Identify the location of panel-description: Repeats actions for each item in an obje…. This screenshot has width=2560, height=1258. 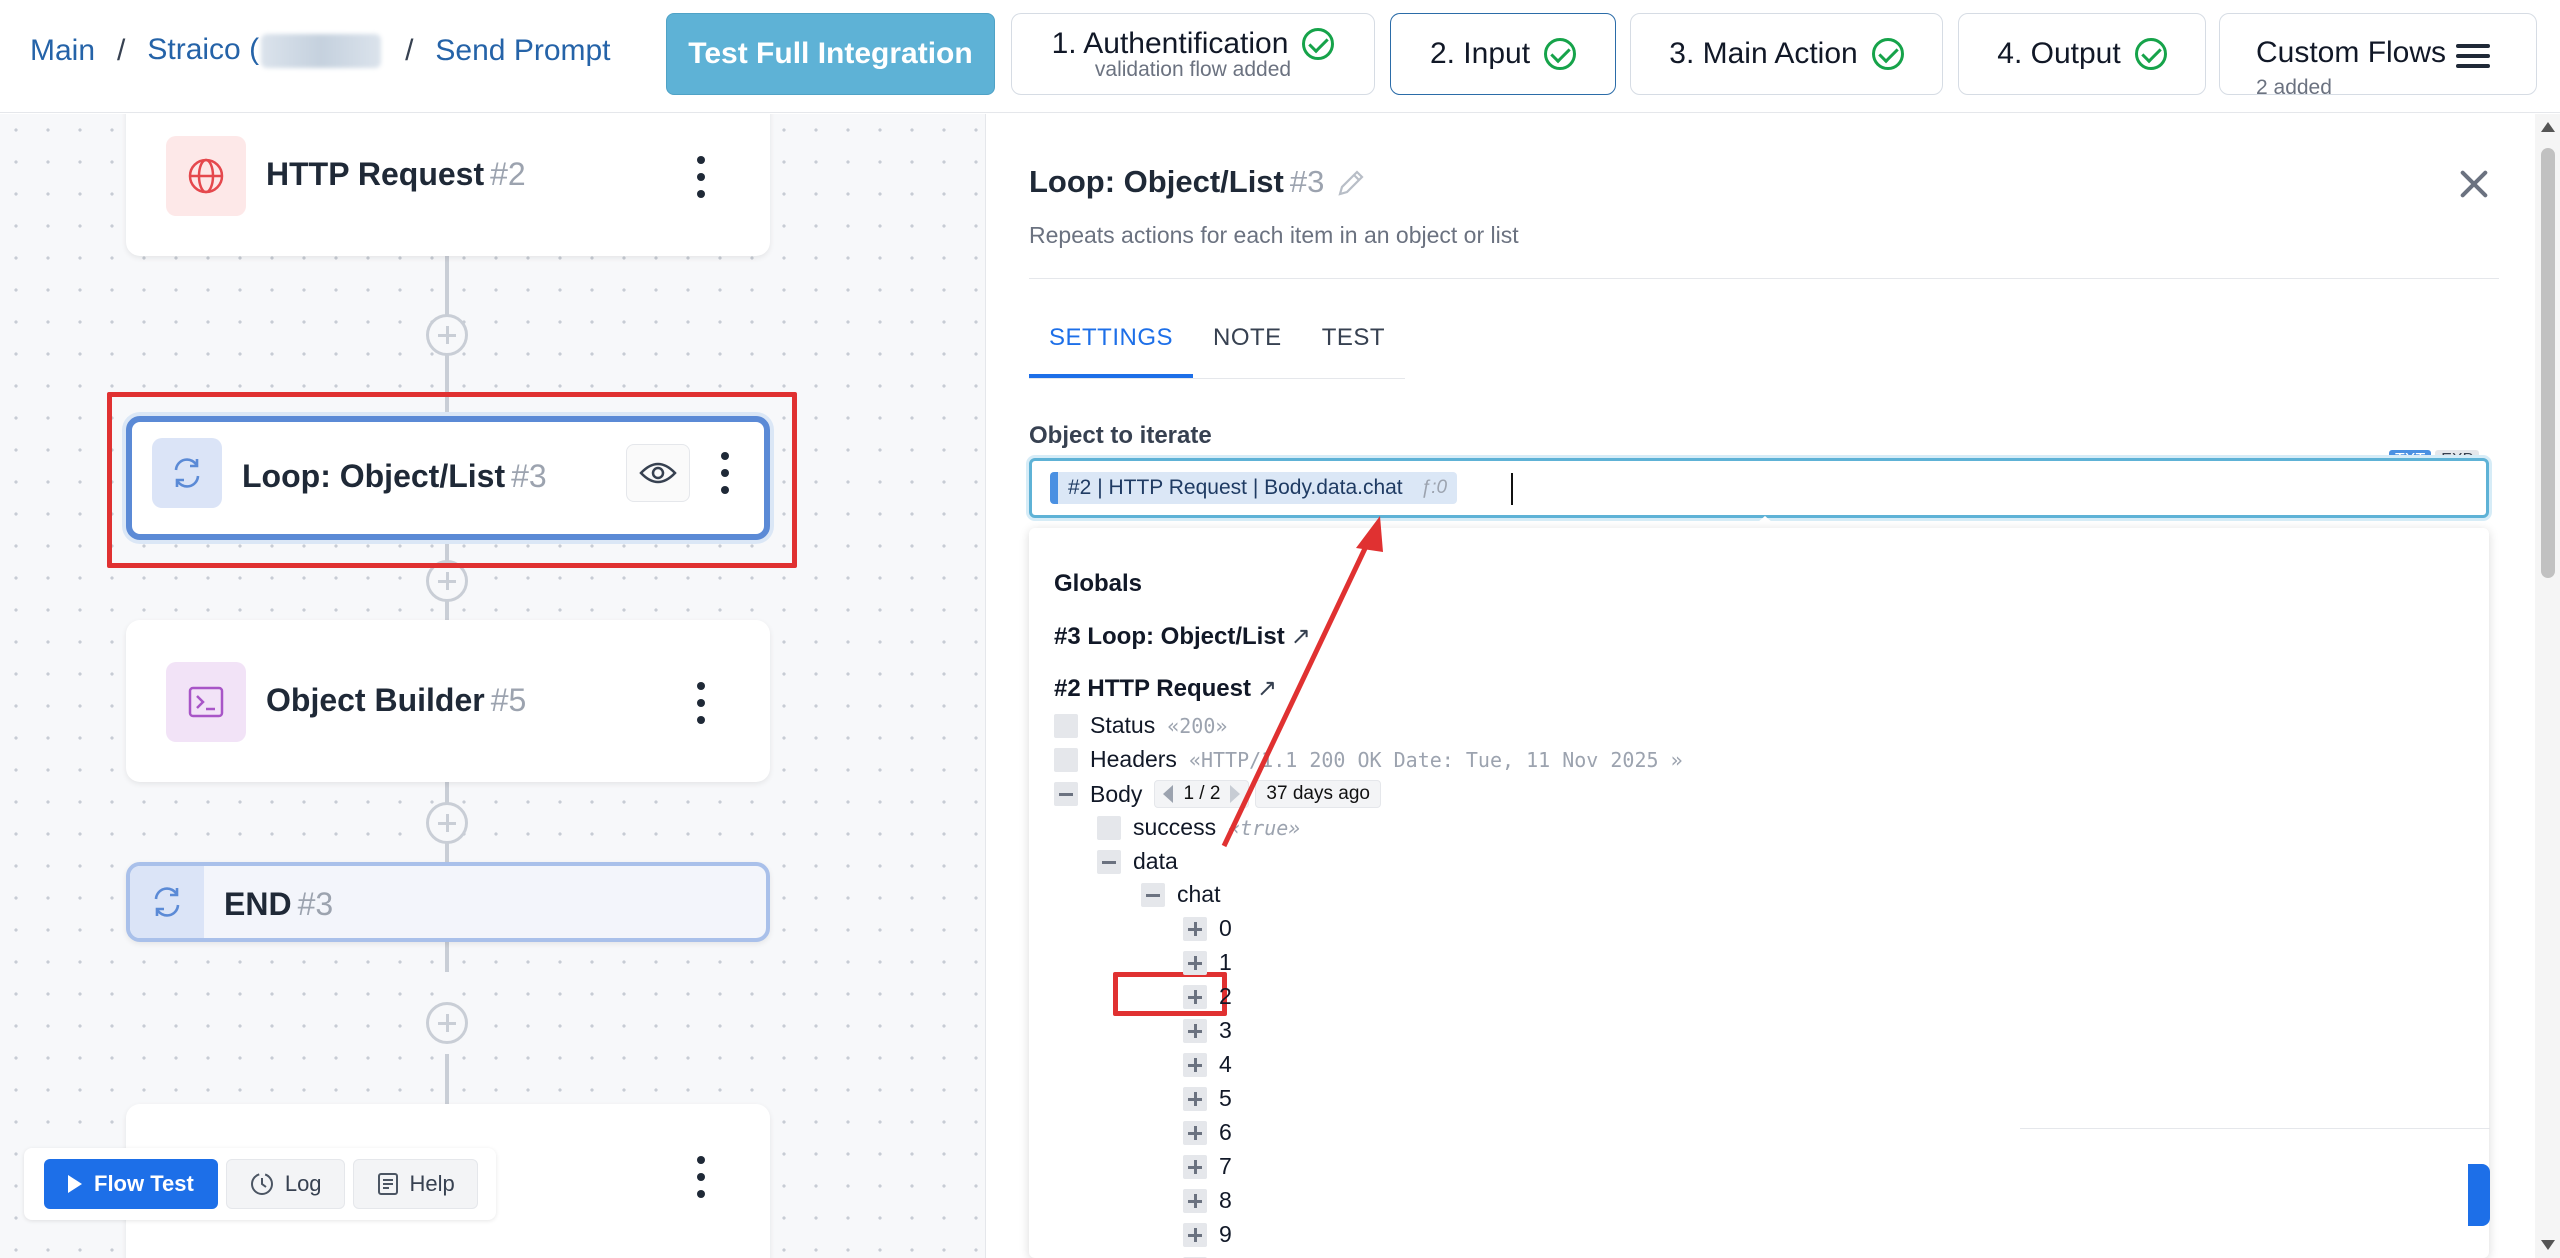
(1274, 235).